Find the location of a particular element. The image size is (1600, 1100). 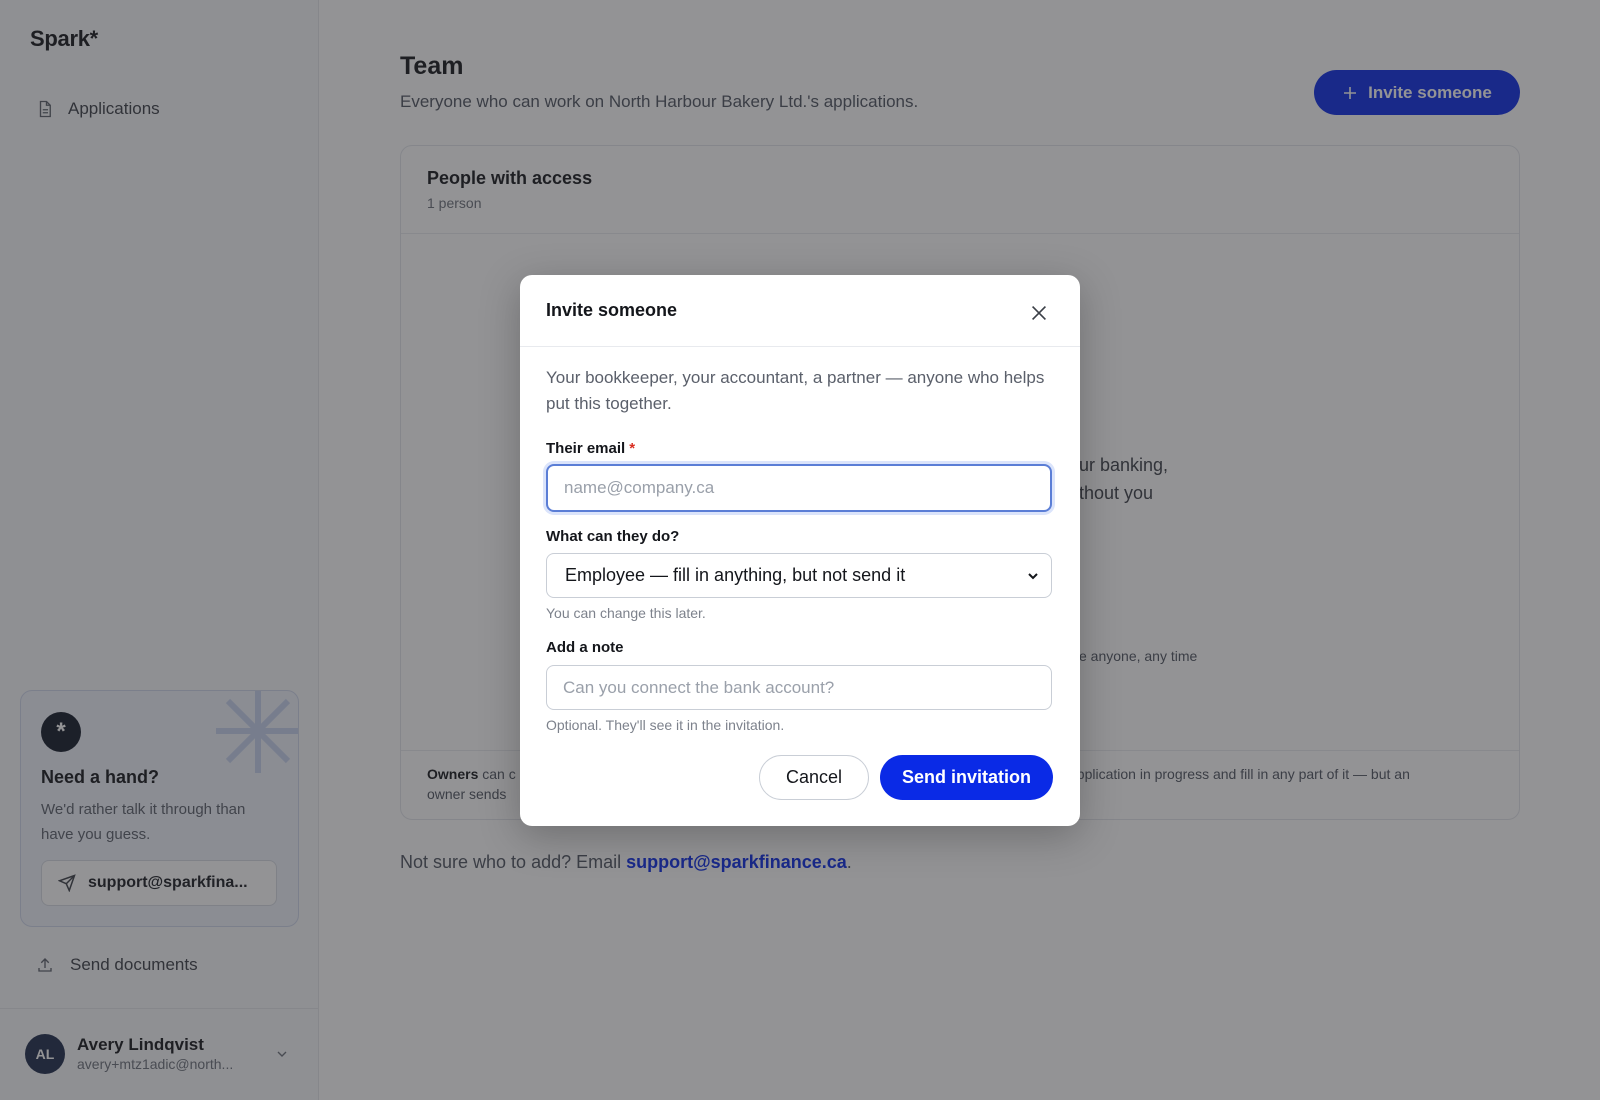

cancel-button: Cancel is located at coordinates (814, 777).